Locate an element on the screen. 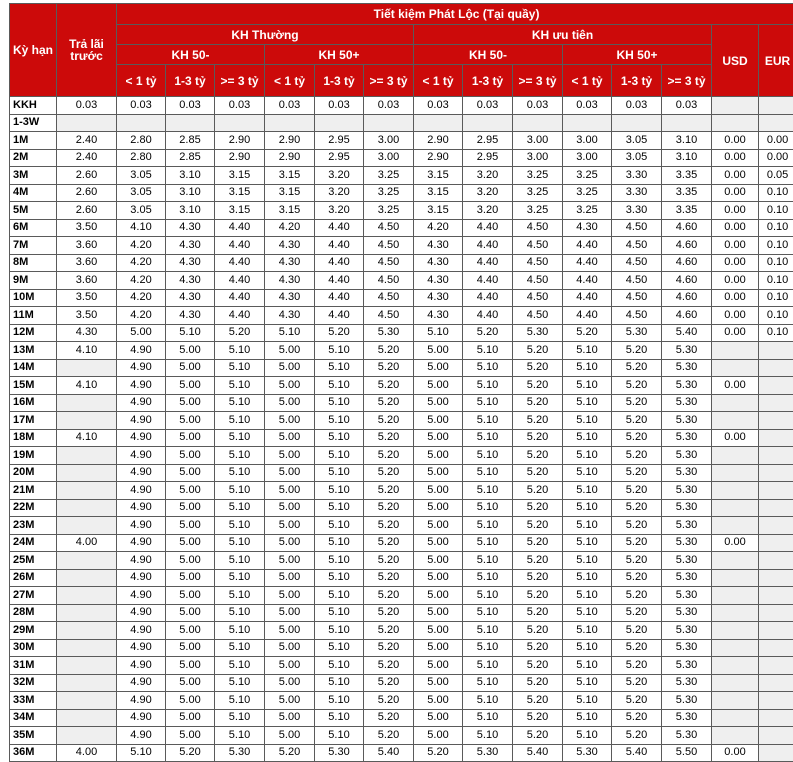  rate-cell: 4.10 is located at coordinates (141, 228).